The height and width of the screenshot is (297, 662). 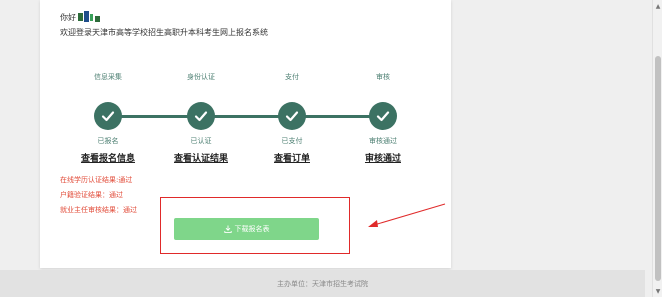 What do you see at coordinates (201, 77) in the screenshot?
I see `step-label-identity: 身份认证` at bounding box center [201, 77].